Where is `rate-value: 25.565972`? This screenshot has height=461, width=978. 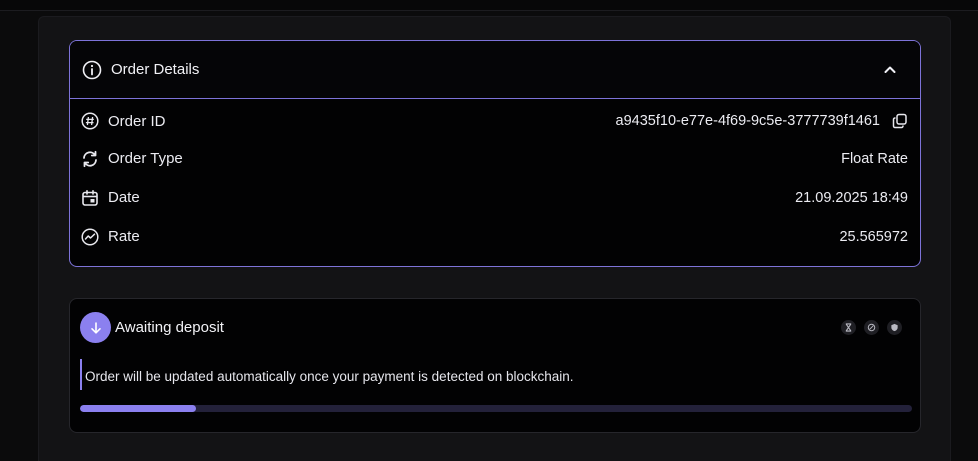
rate-value: 25.565972 is located at coordinates (873, 236).